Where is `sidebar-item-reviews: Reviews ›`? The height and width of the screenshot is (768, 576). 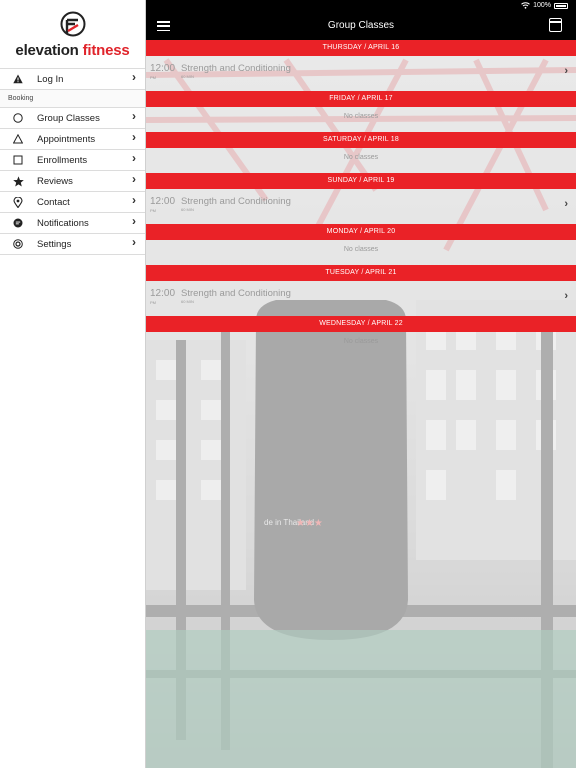
sidebar-item-reviews: Reviews › is located at coordinates (72, 181).